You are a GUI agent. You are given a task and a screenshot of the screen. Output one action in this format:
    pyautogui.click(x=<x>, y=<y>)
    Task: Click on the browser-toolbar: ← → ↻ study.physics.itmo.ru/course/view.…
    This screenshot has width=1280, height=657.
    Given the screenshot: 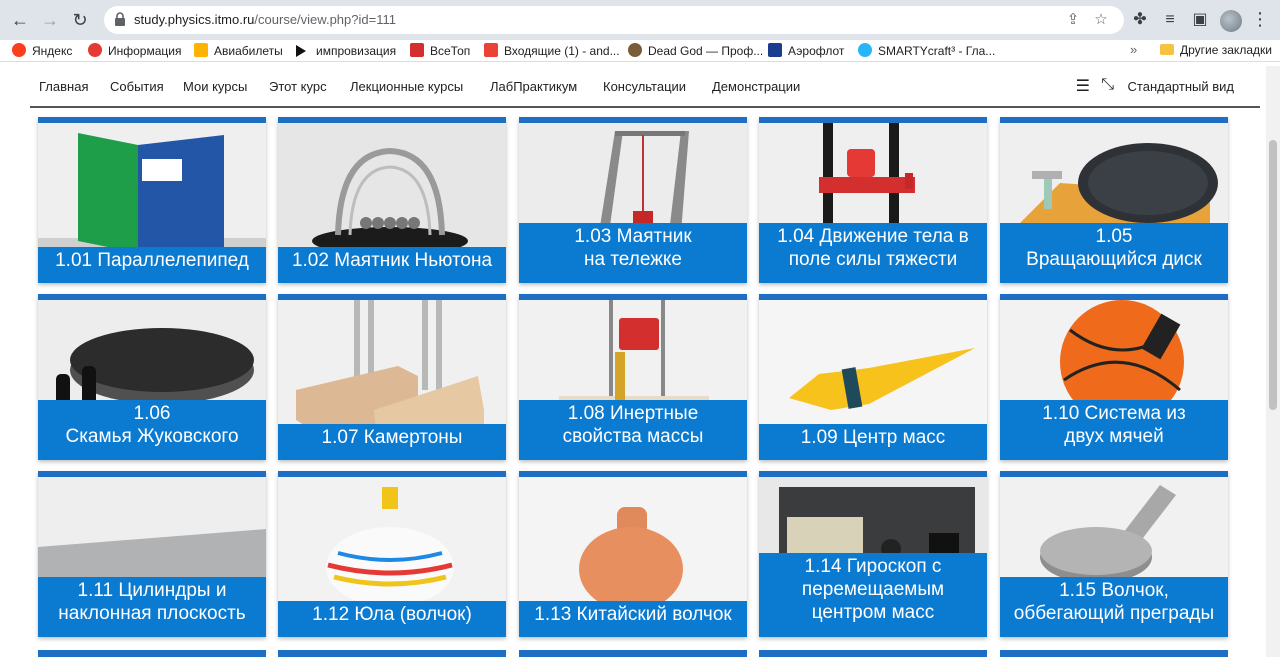 What is the action you would take?
    pyautogui.click(x=640, y=20)
    